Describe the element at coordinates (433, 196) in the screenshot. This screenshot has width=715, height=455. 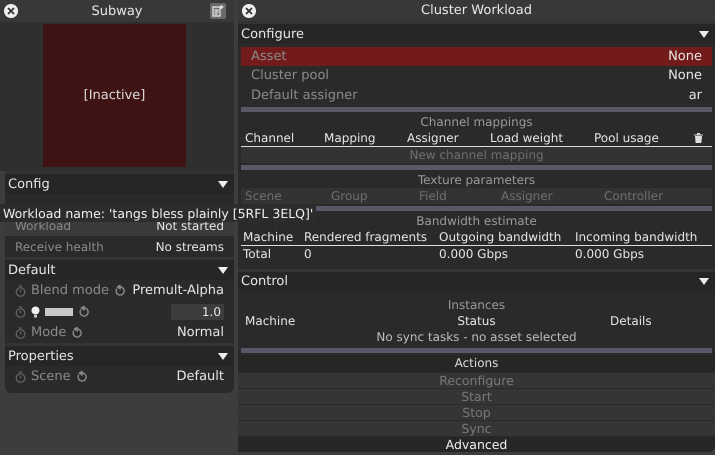
I see `column-header: Field` at that location.